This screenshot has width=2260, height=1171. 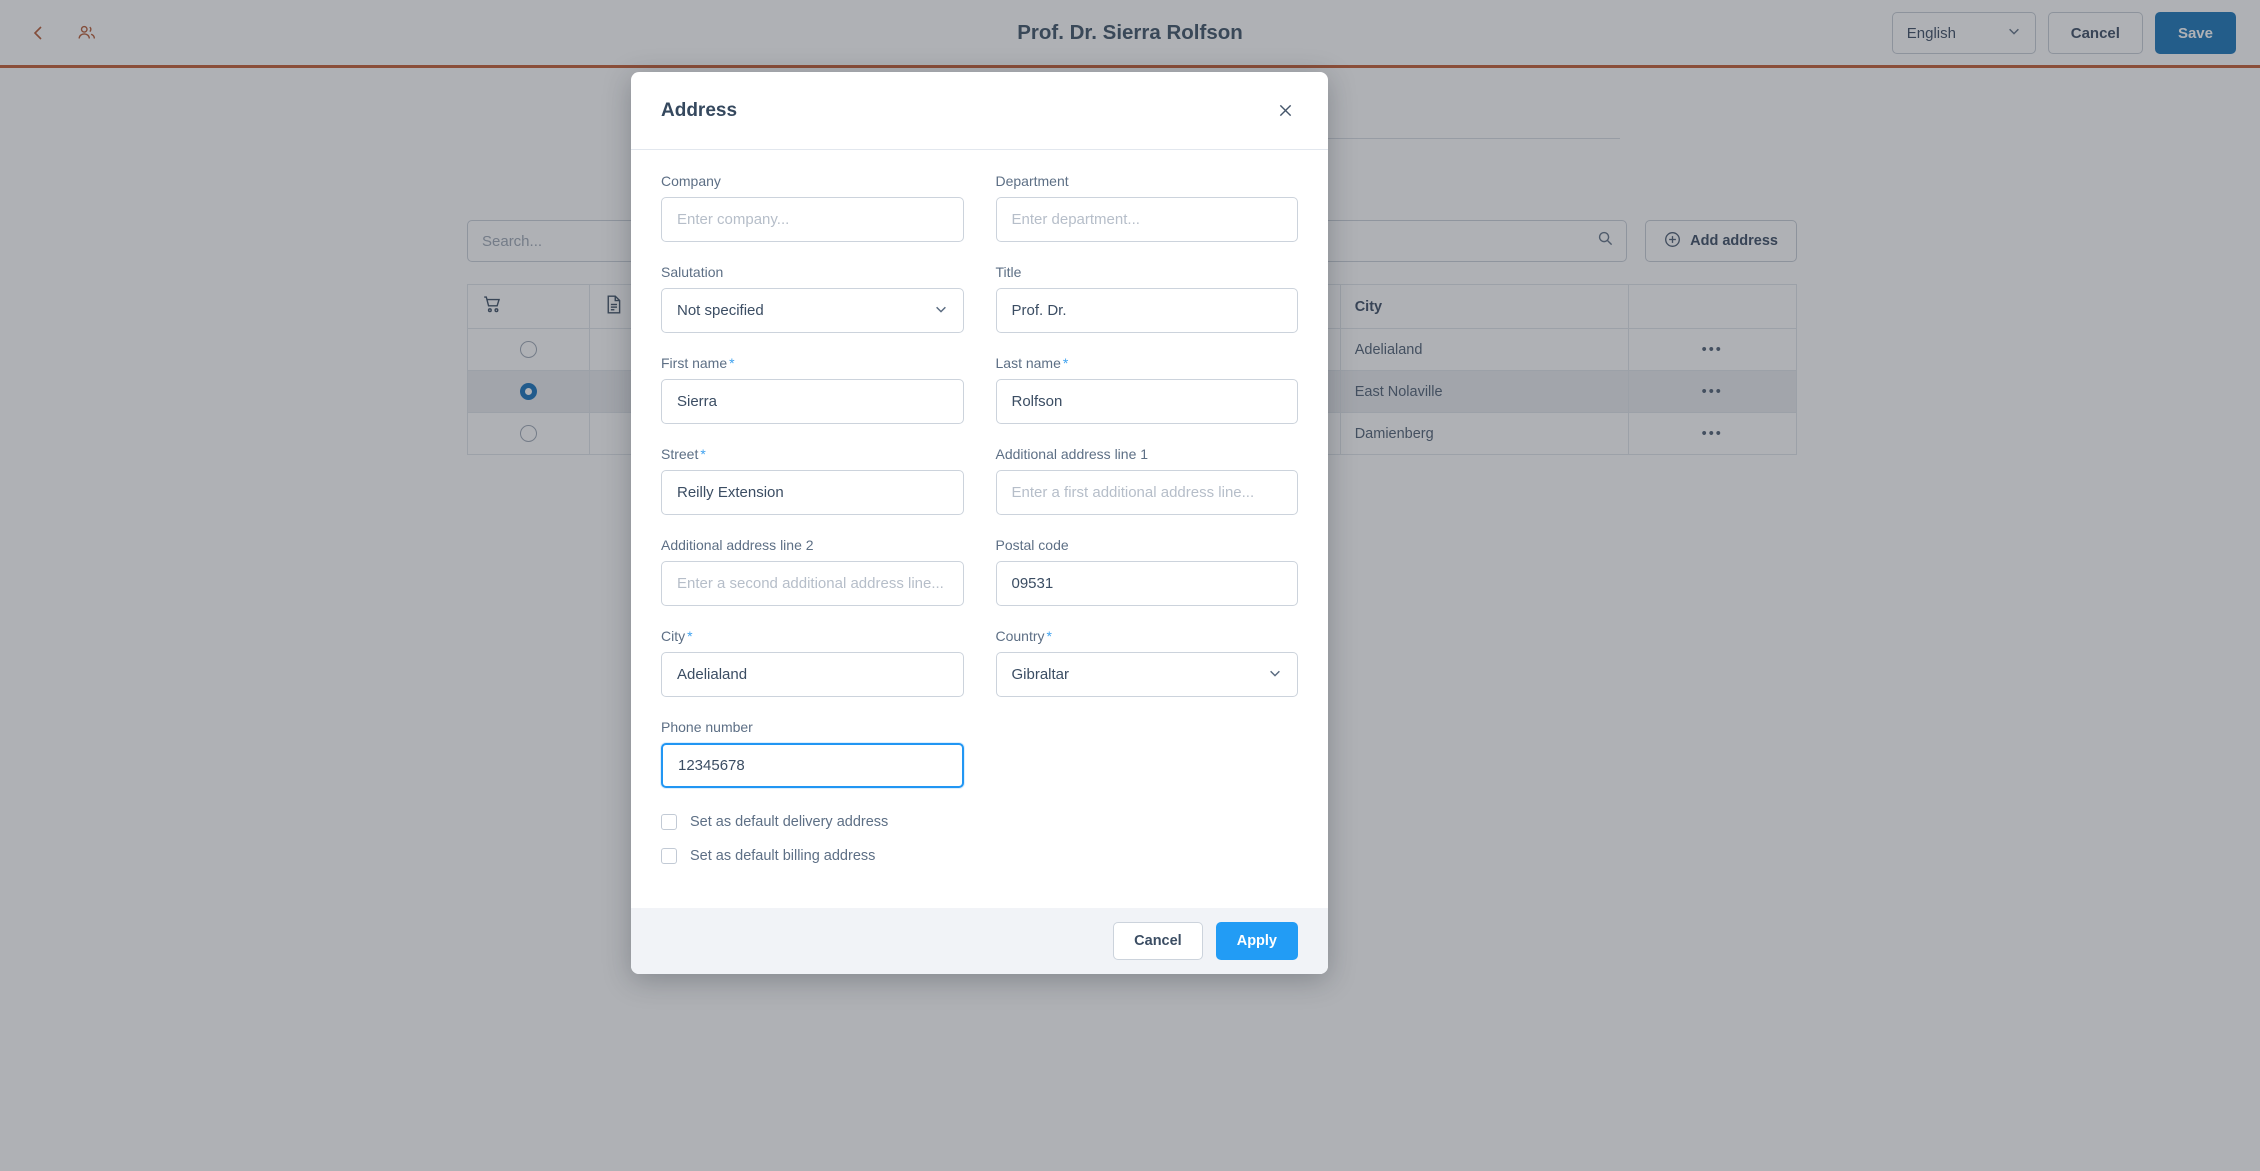 What do you see at coordinates (1146, 310) in the screenshot?
I see `title-input: Prof. Dr.` at bounding box center [1146, 310].